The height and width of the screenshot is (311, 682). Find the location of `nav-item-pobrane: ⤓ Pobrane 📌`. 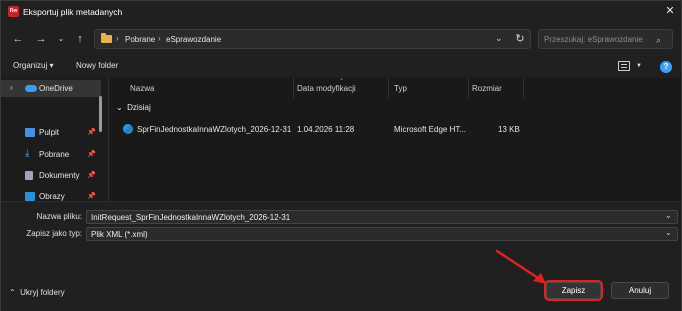

nav-item-pobrane: ⤓ Pobrane 📌 is located at coordinates (51, 154).